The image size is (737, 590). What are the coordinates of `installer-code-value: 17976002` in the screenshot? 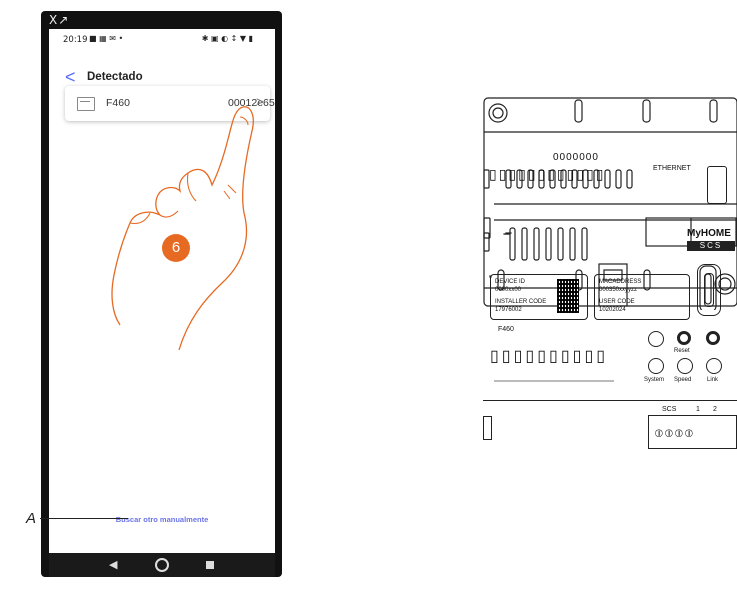 It's located at (508, 310).